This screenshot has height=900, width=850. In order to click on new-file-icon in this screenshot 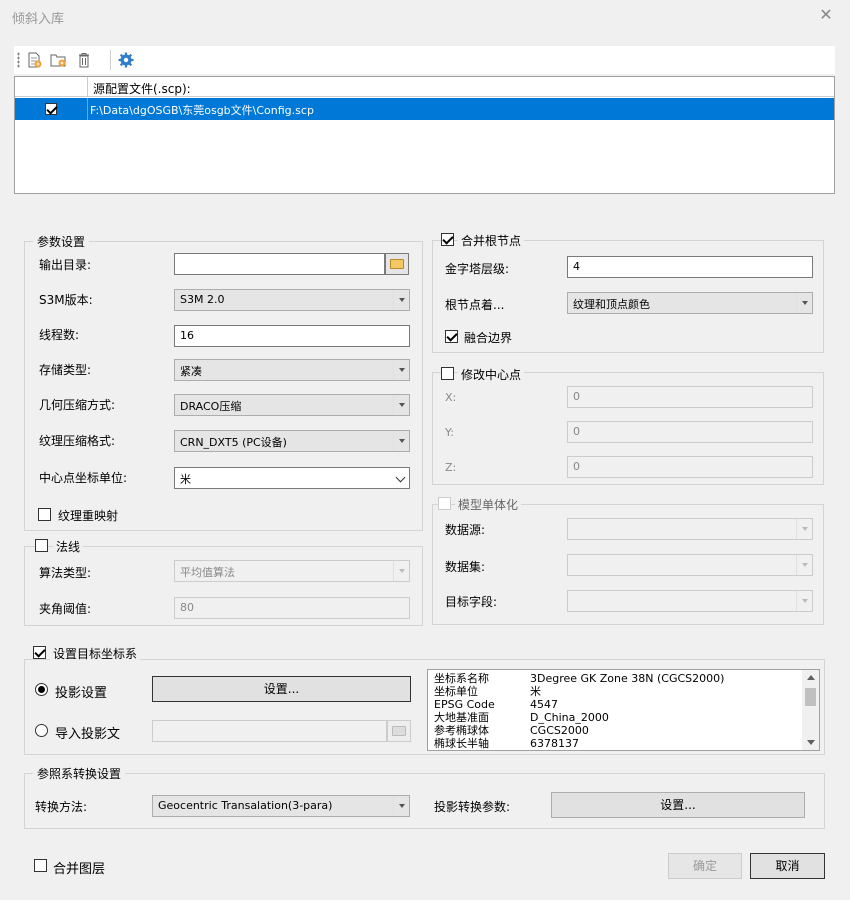, I will do `click(34, 60)`.